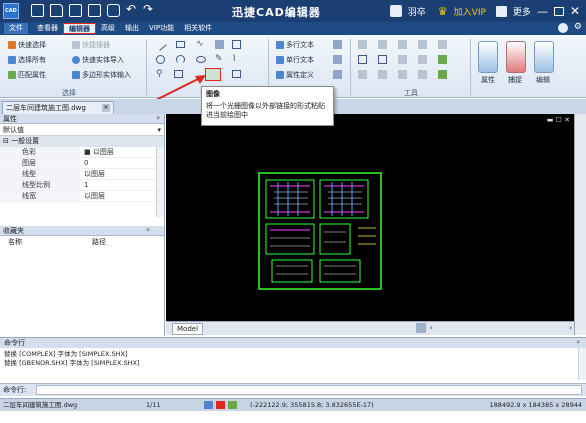  Describe the element at coordinates (488, 57) in the screenshot. I see `properties-button` at that location.